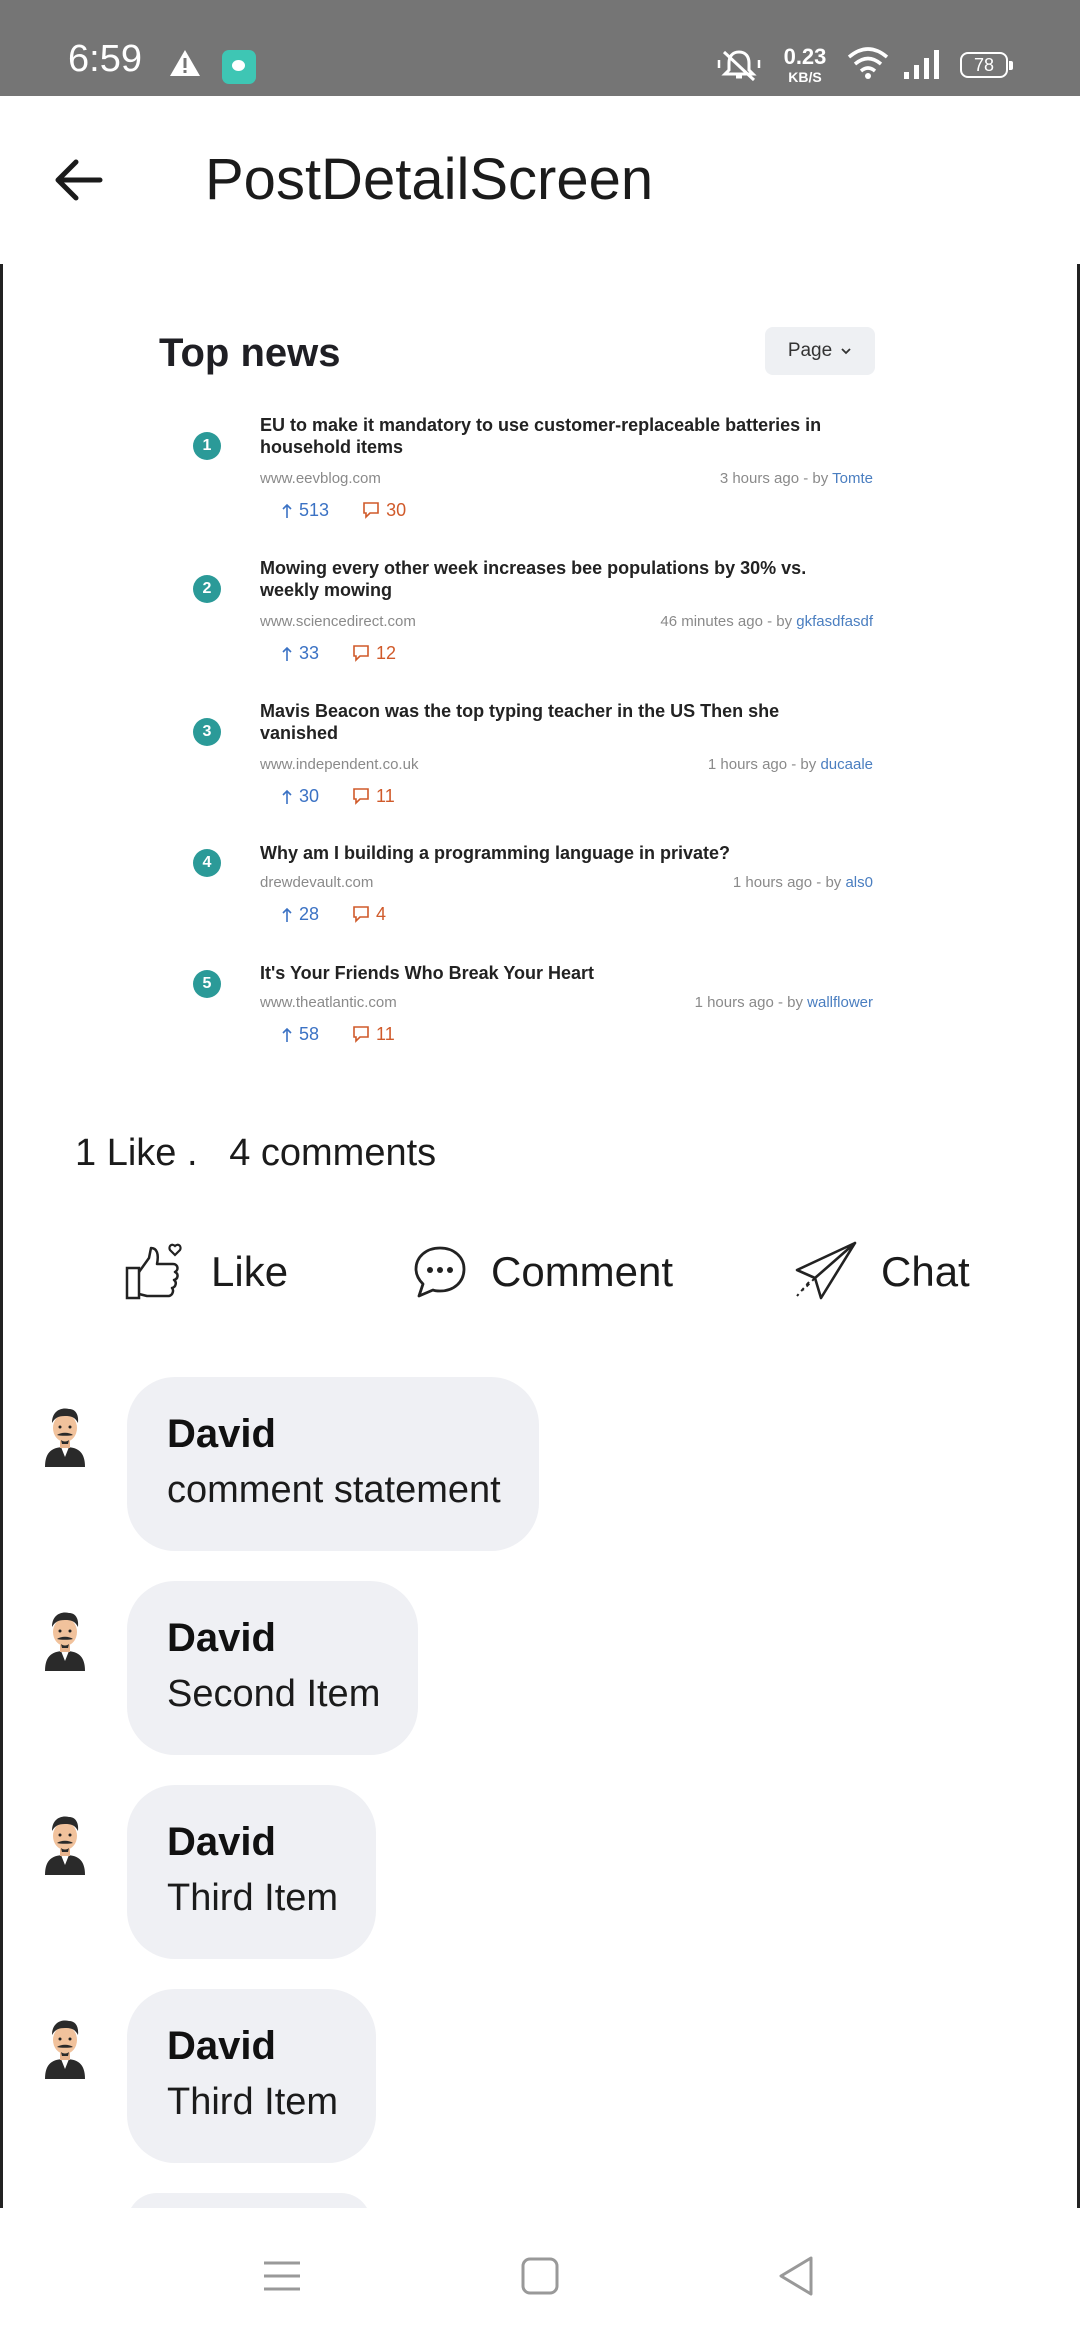  I want to click on back-nav-button, so click(796, 2276).